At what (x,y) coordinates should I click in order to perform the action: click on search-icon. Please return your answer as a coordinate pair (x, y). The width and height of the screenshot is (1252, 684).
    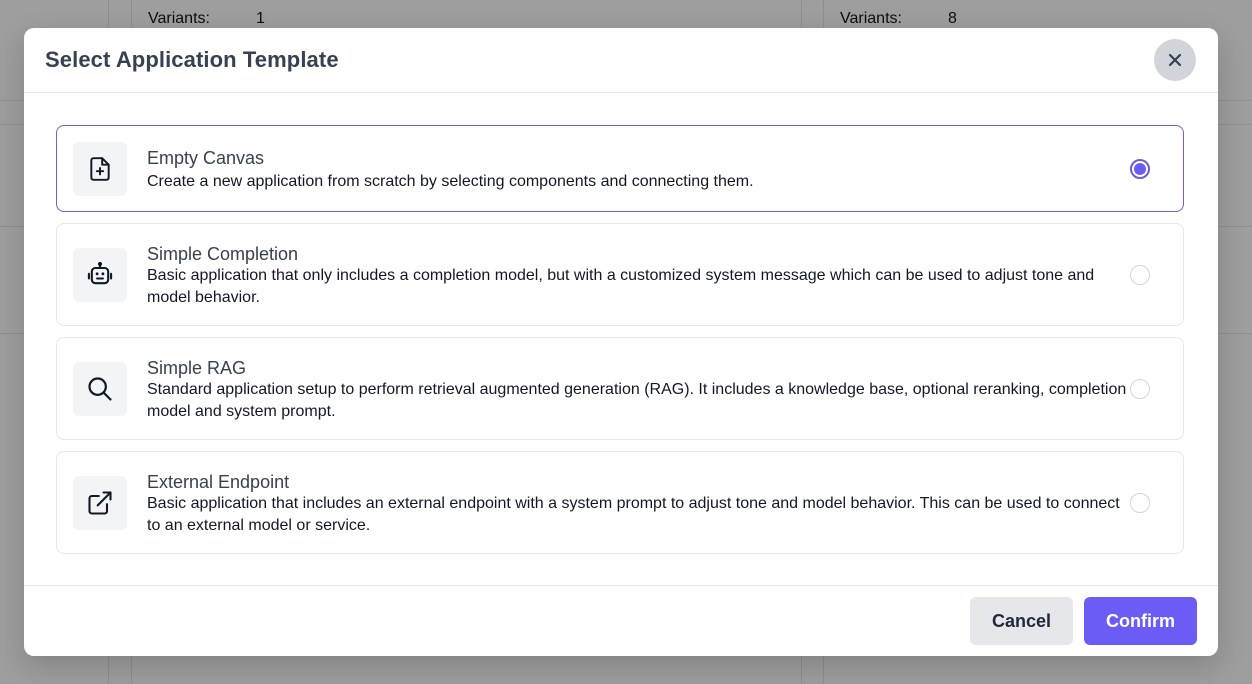
    Looking at the image, I should click on (100, 389).